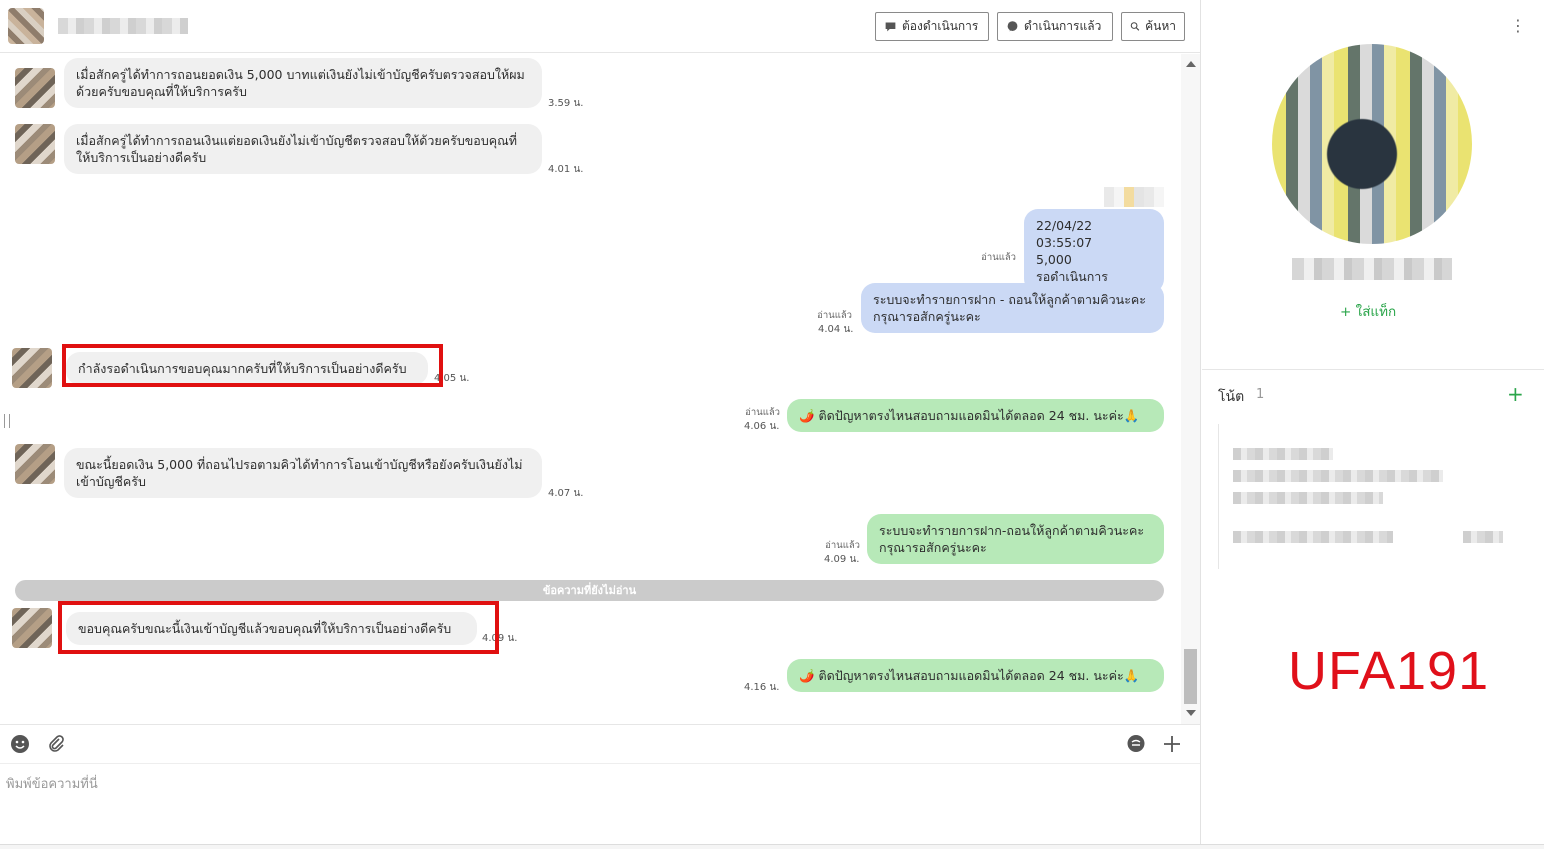 The image size is (1544, 849). What do you see at coordinates (1389, 671) in the screenshot?
I see `watermark-text: UFA191` at bounding box center [1389, 671].